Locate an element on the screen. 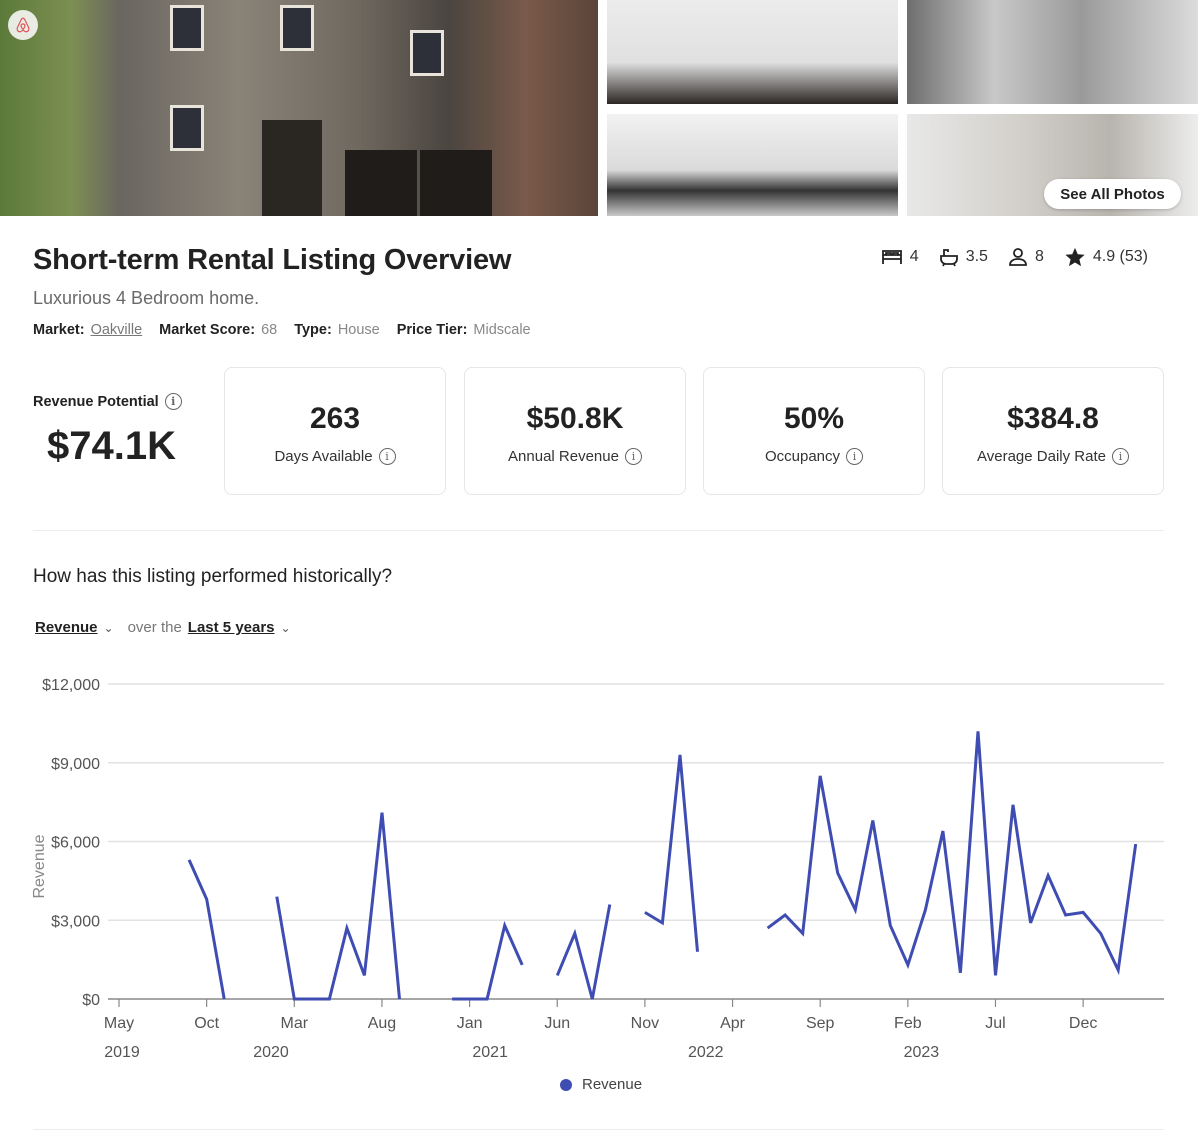 This screenshot has width=1200, height=1135. bedroom-photo is located at coordinates (752, 52).